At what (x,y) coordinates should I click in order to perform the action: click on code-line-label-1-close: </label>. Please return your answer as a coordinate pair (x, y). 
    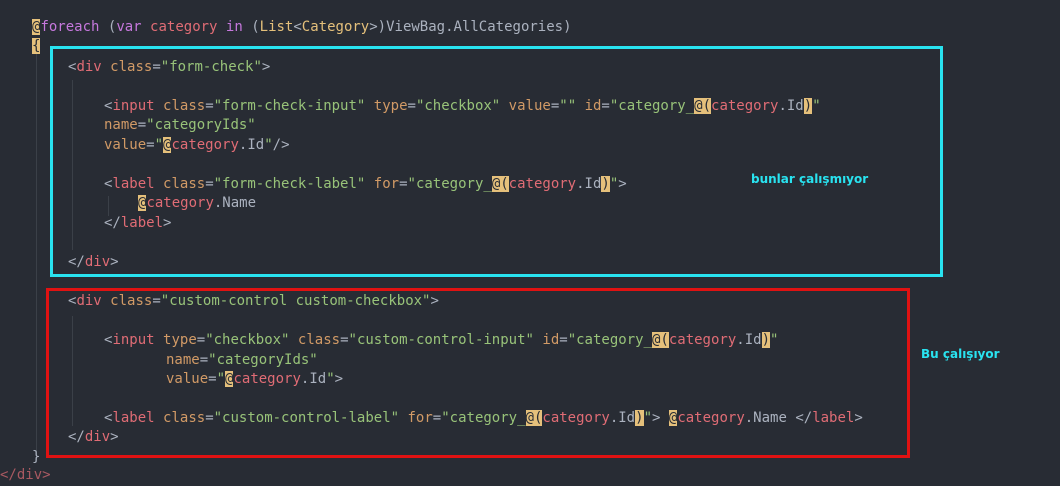
    Looking at the image, I should click on (138, 223).